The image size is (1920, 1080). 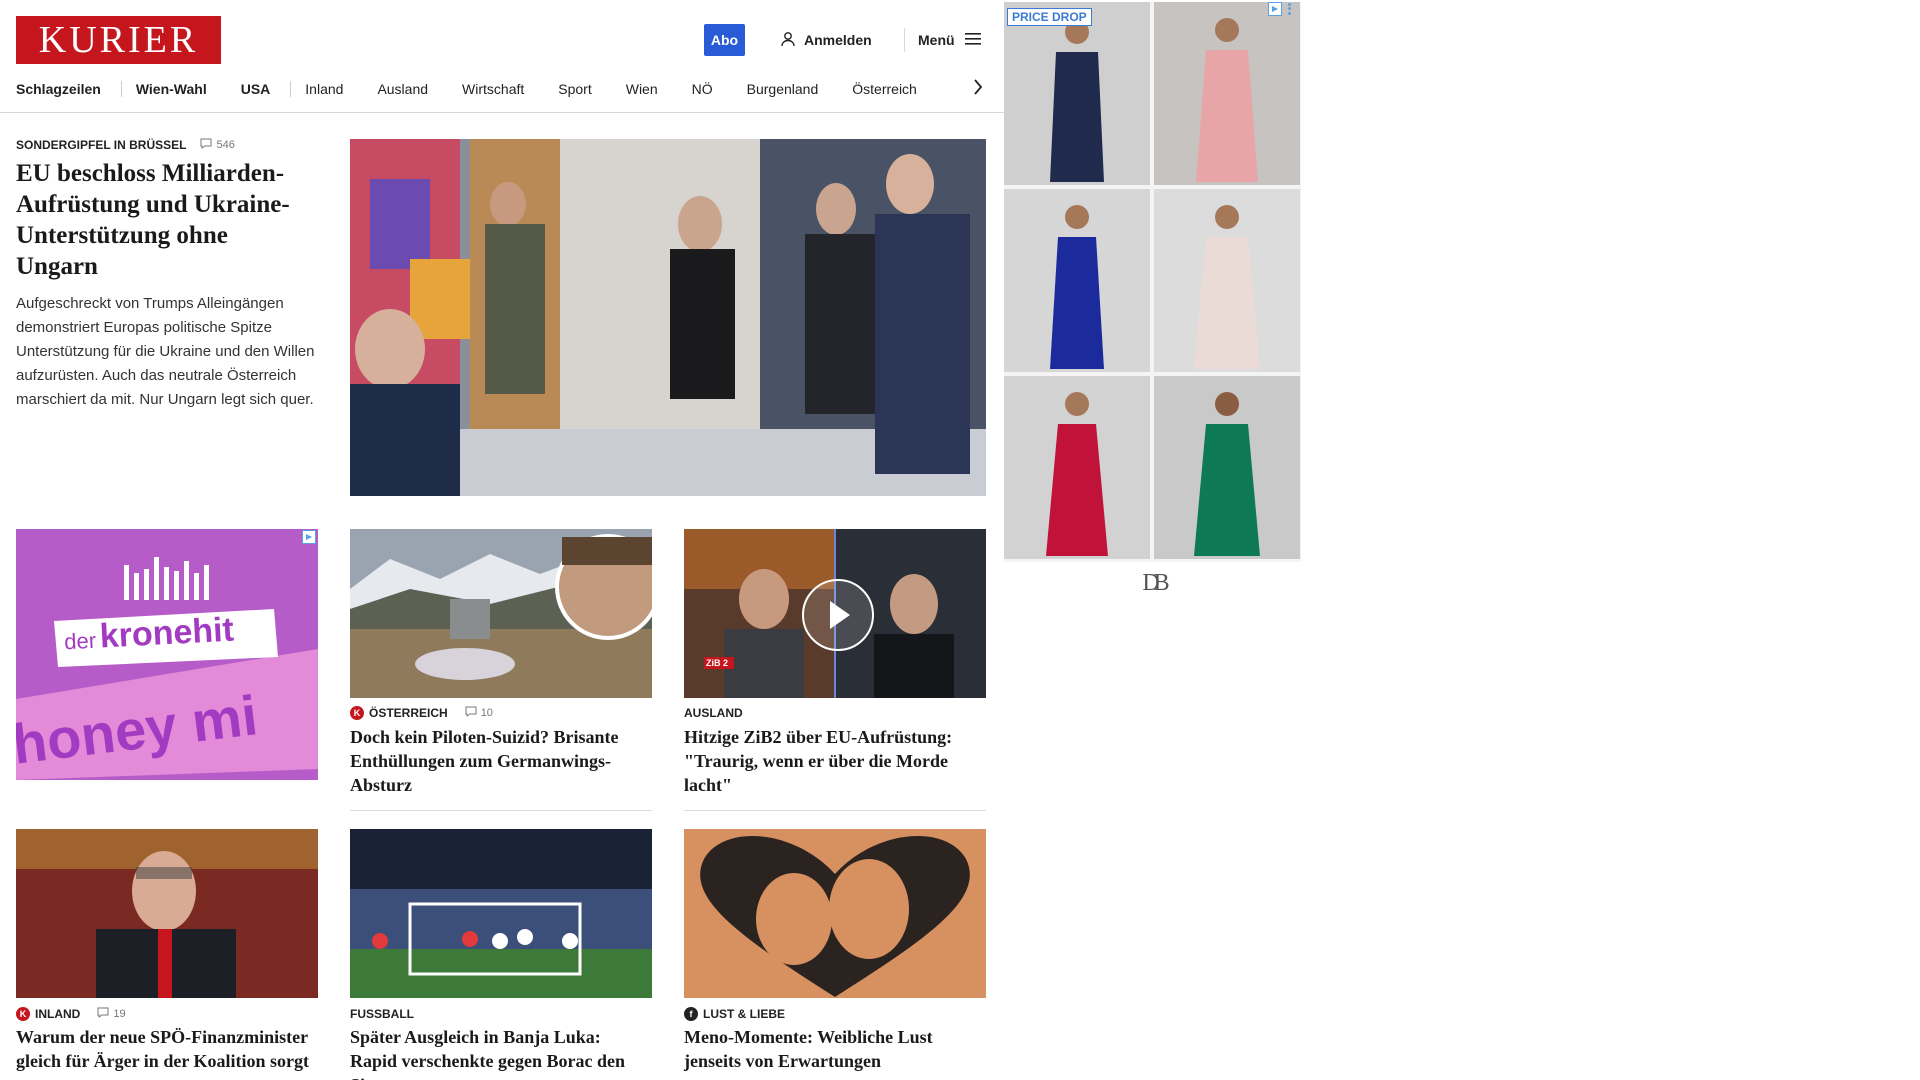 I want to click on nav-item-inland: Inland, so click(x=341, y=89).